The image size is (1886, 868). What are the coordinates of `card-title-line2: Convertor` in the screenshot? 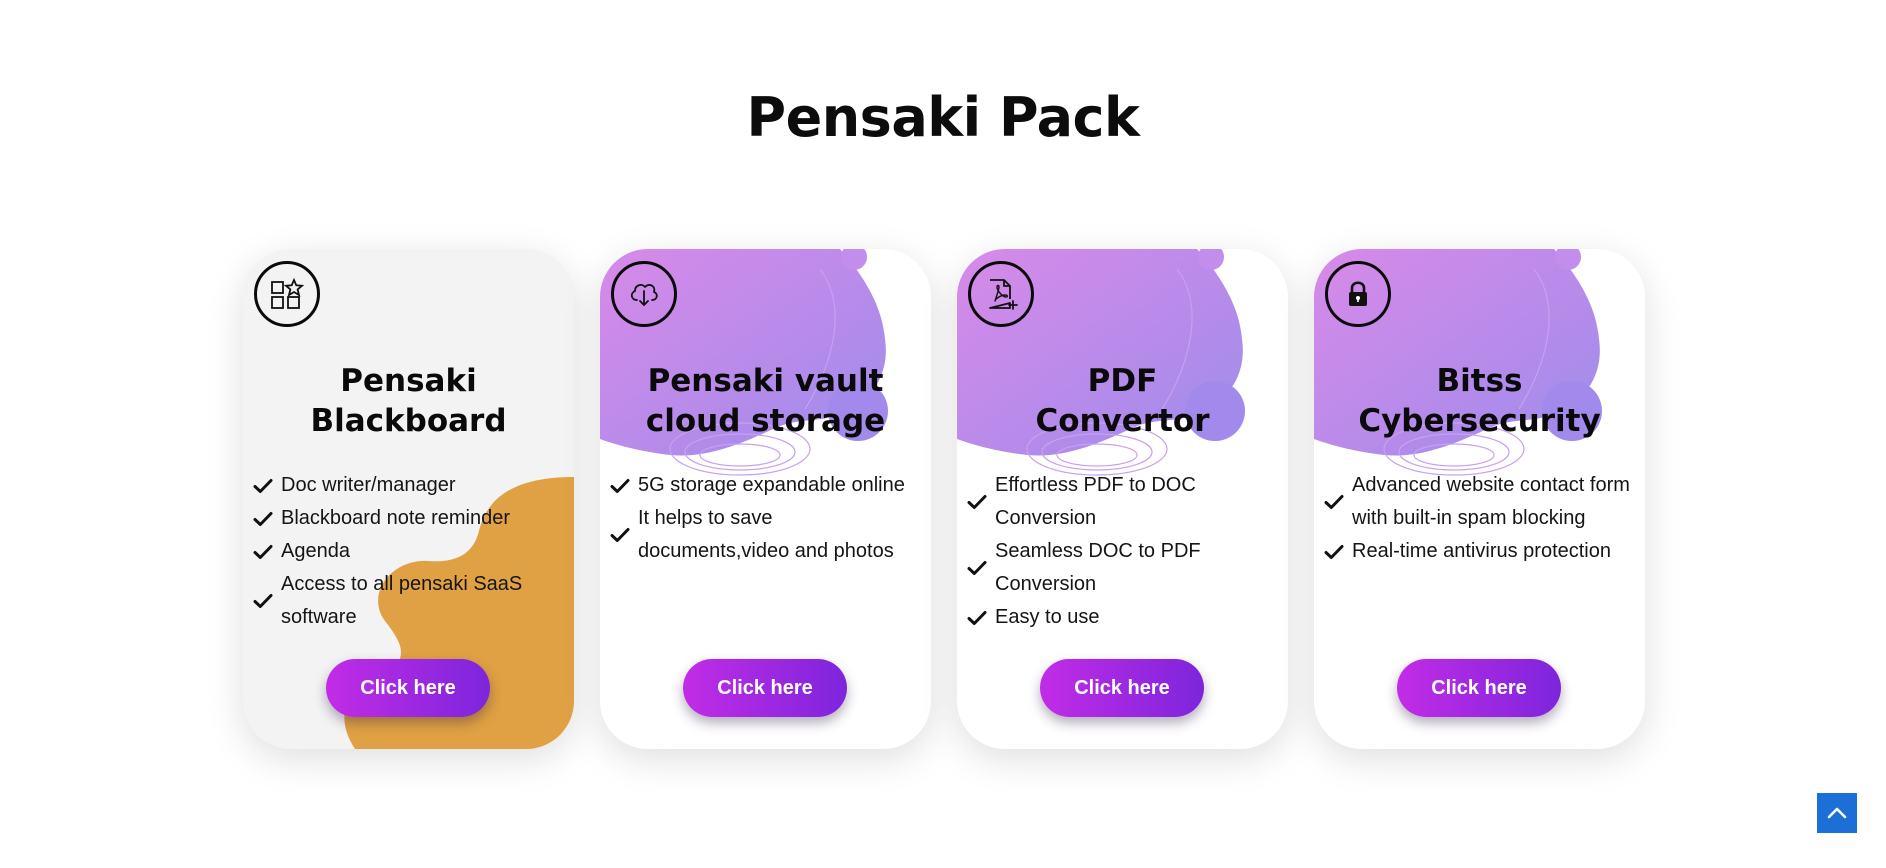 It's located at (1122, 421).